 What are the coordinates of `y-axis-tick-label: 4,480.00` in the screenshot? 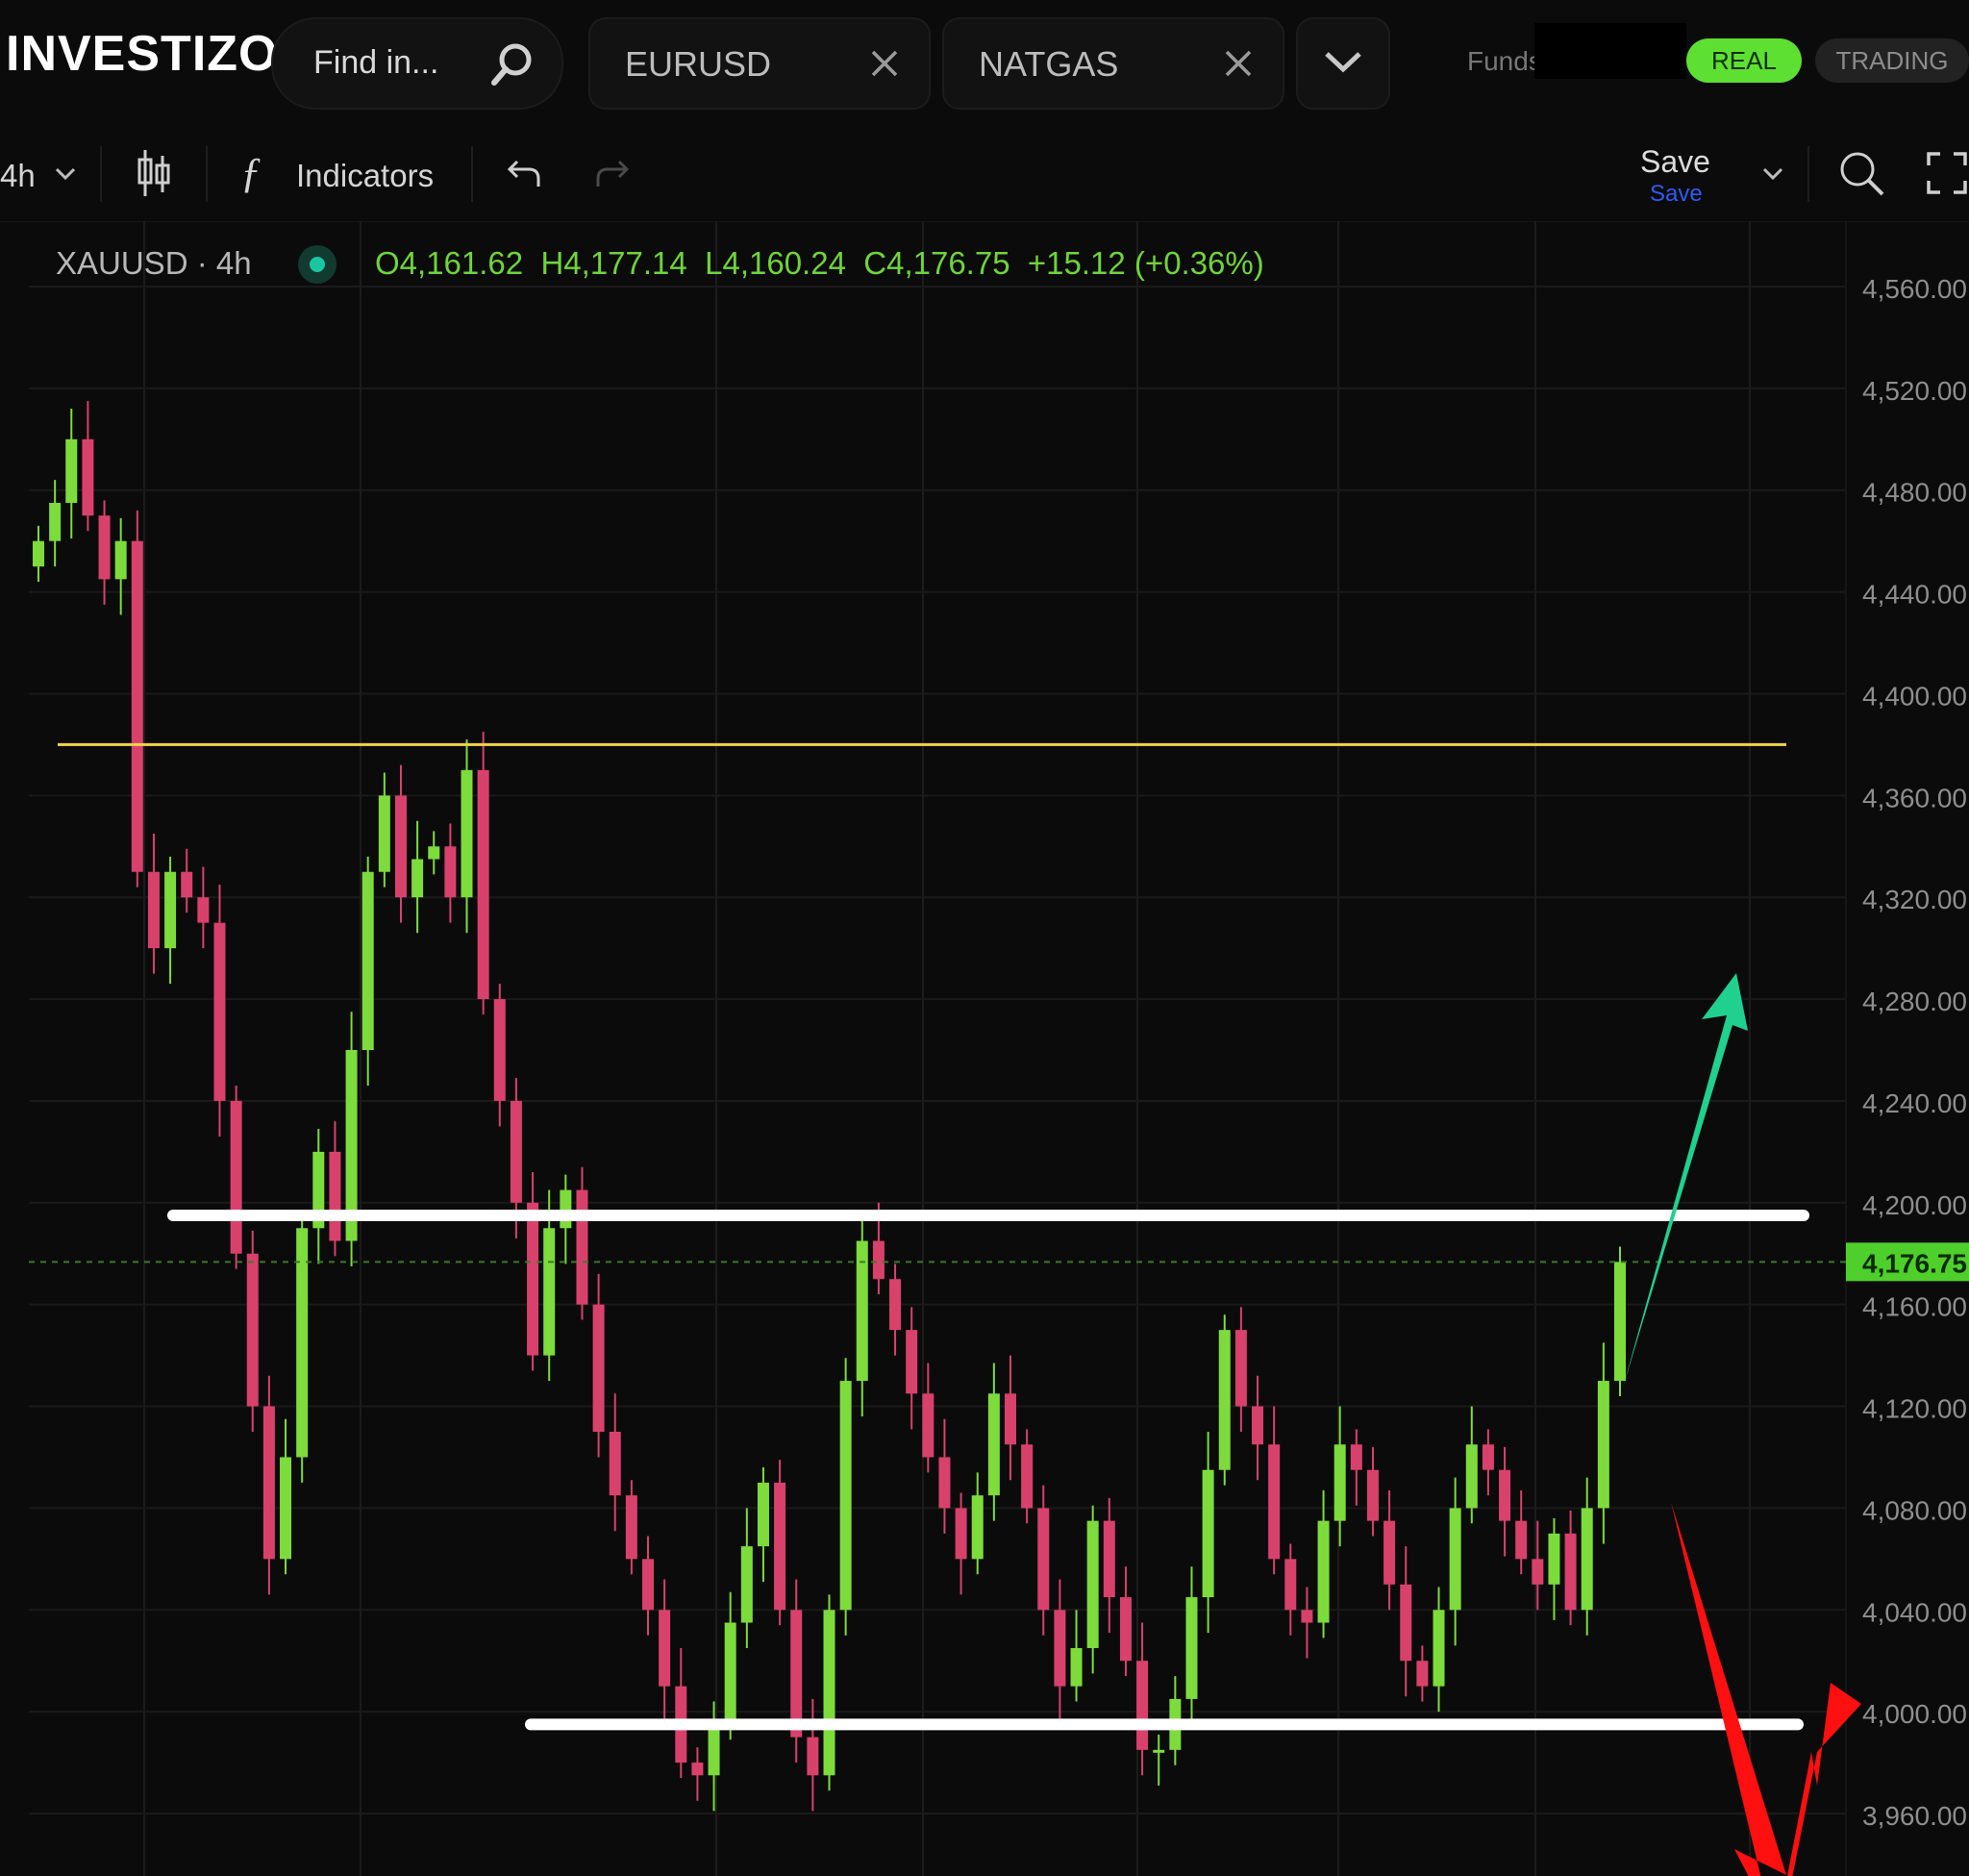 It's located at (1914, 493).